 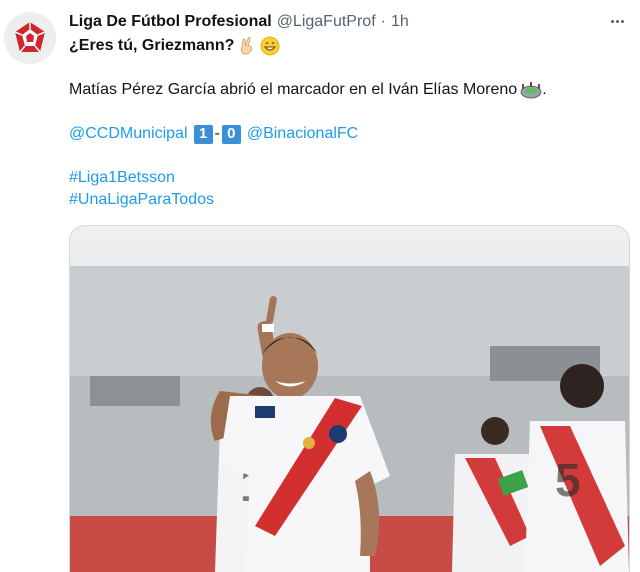 I want to click on svg-text: 5, so click(x=568, y=480).